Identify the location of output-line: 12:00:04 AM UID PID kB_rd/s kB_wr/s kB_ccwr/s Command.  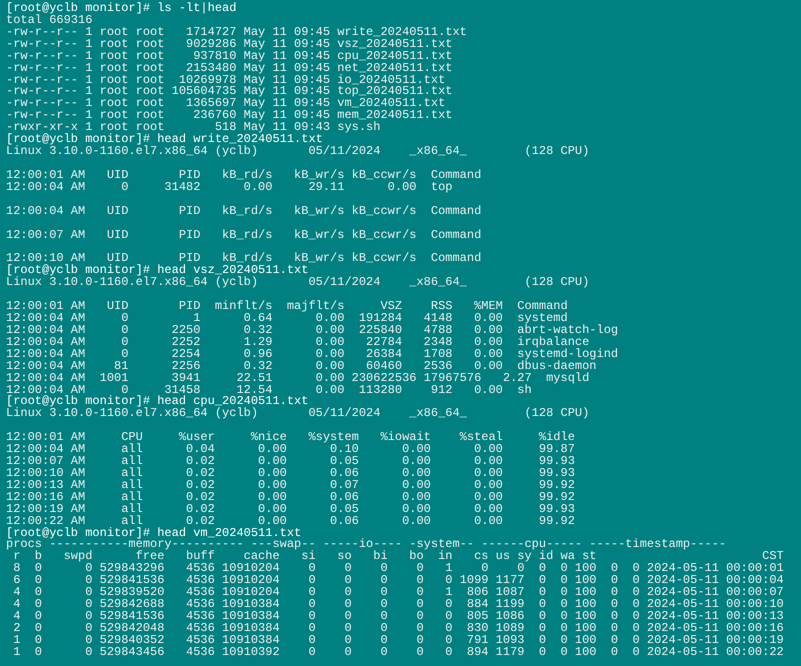
(244, 212).